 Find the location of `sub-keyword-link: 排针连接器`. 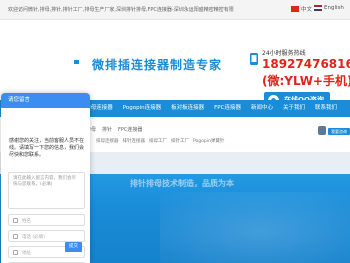

sub-keyword-link: 排针连接器 is located at coordinates (134, 141).